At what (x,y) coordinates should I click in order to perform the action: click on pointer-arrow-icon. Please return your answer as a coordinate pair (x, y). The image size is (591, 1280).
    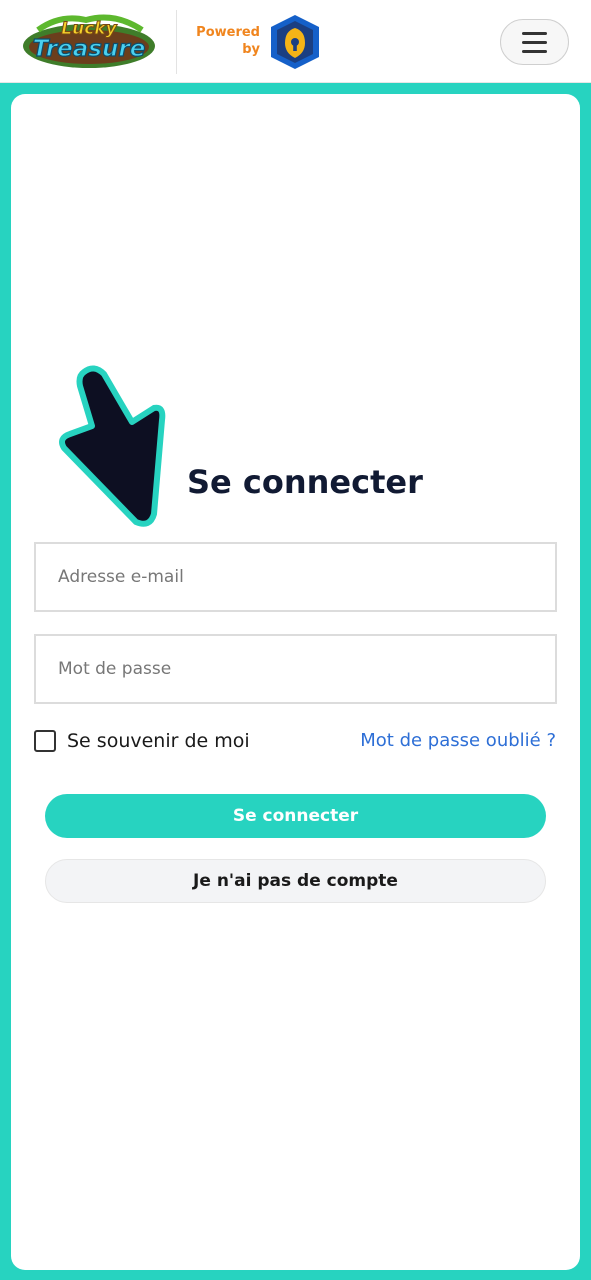
    Looking at the image, I should click on (112, 446).